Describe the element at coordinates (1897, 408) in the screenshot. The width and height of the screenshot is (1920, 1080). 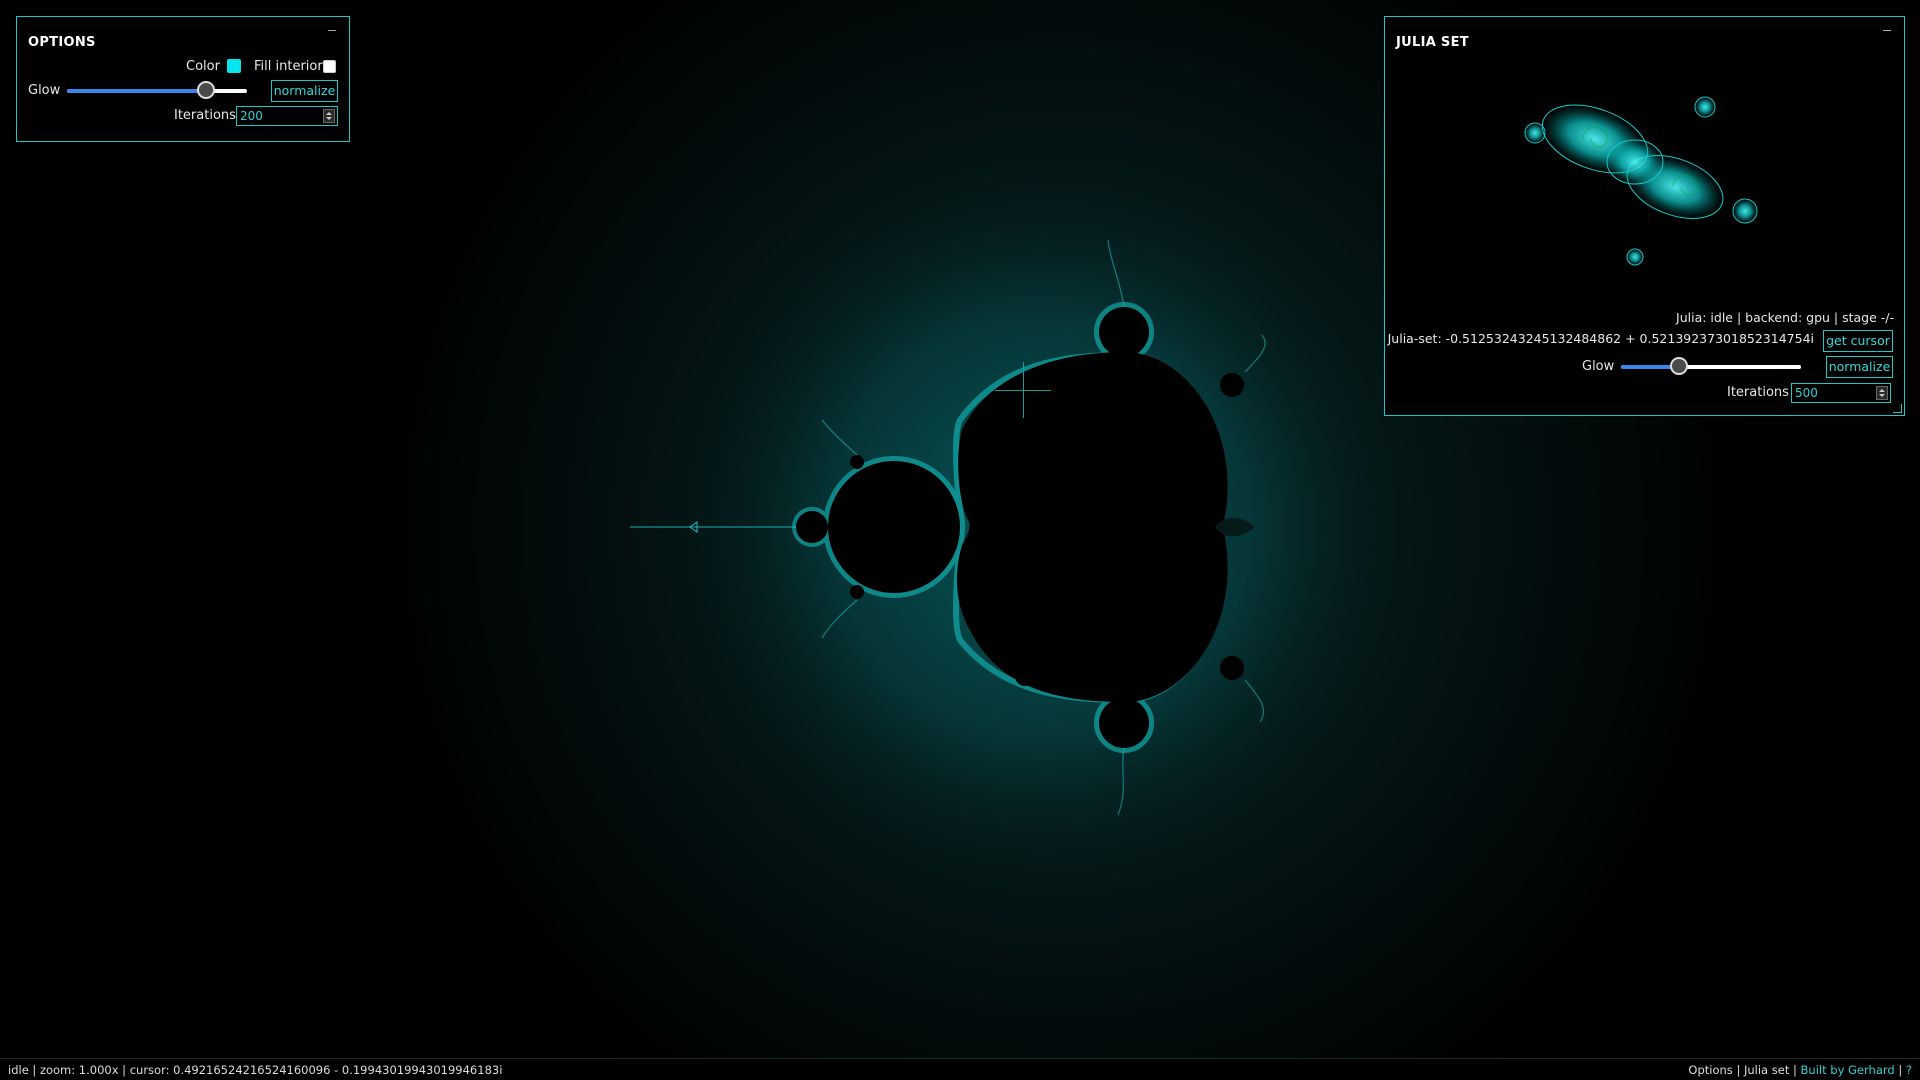
I see `resize-grip-icon` at that location.